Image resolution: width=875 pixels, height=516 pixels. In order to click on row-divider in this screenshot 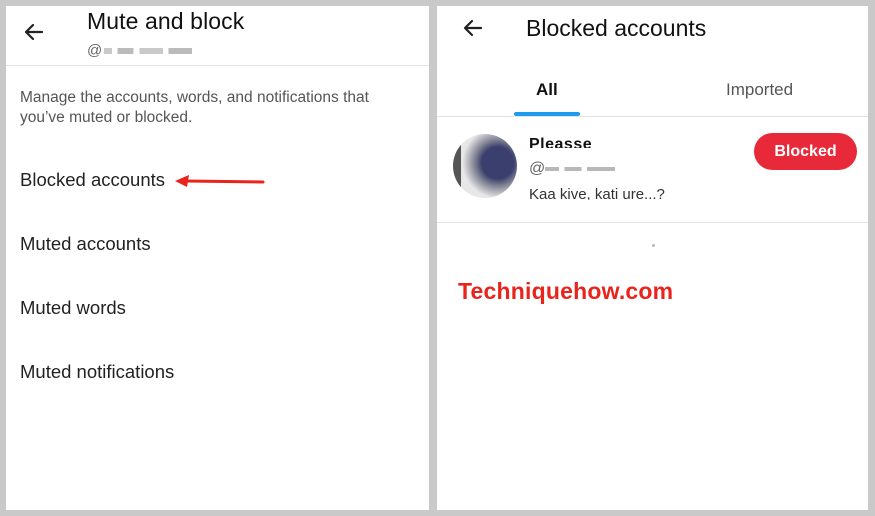, I will do `click(652, 222)`.